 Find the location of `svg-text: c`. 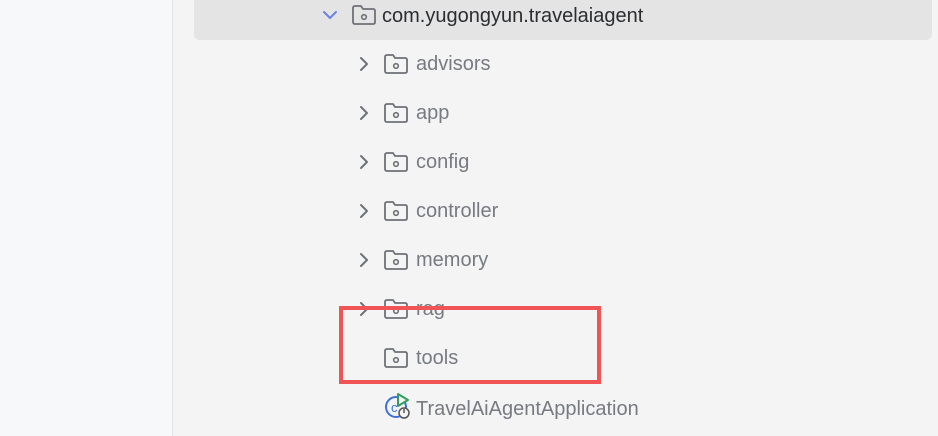

svg-text: c is located at coordinates (394, 407).